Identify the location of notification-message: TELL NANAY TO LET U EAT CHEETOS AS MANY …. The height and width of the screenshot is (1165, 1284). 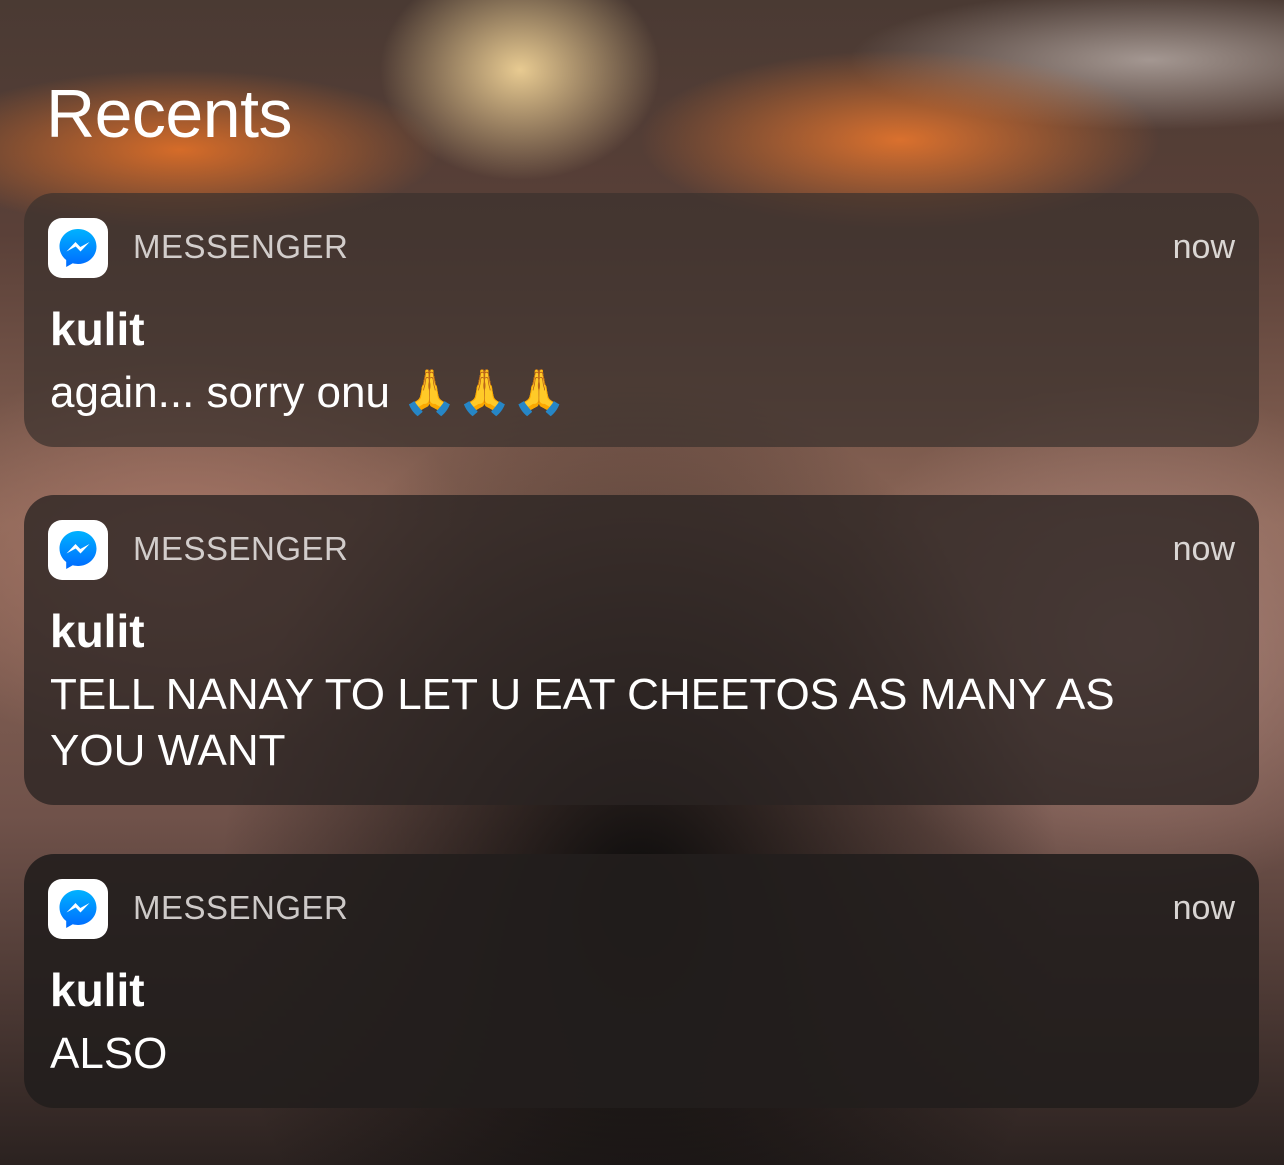
(582, 722).